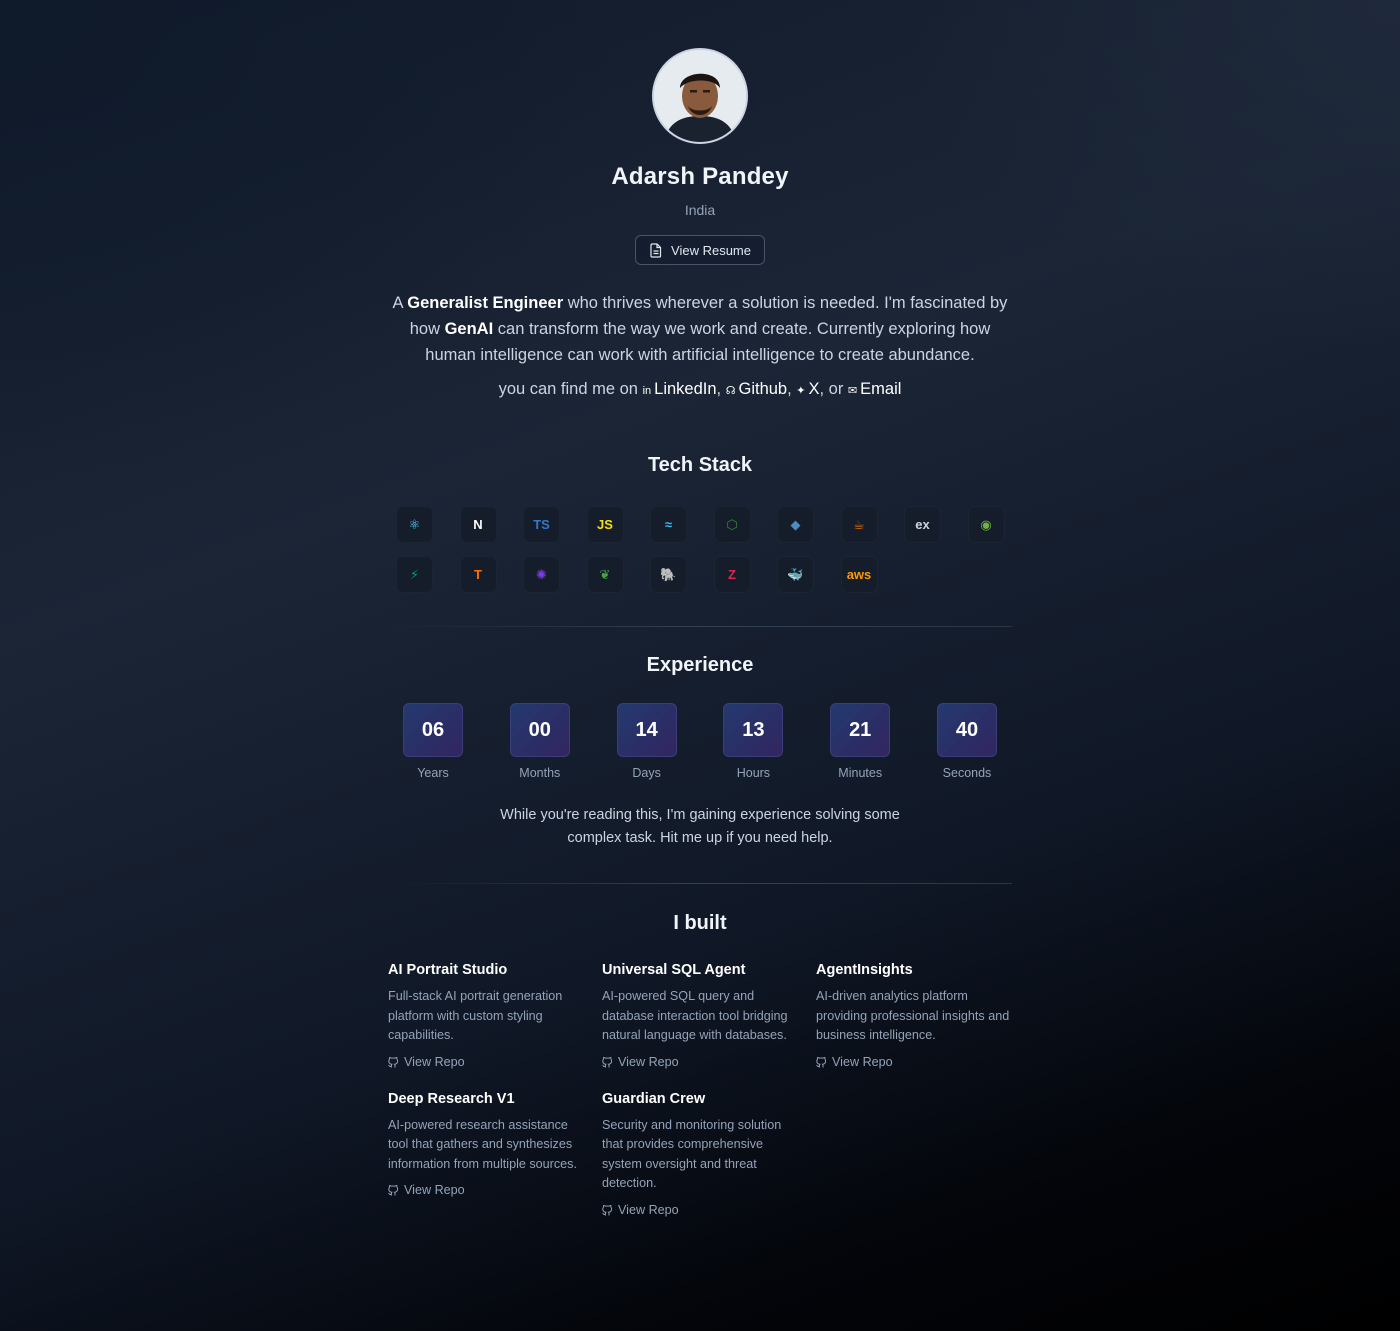 This screenshot has width=1400, height=1331. I want to click on timer-seconds: 40 Seconds, so click(966, 741).